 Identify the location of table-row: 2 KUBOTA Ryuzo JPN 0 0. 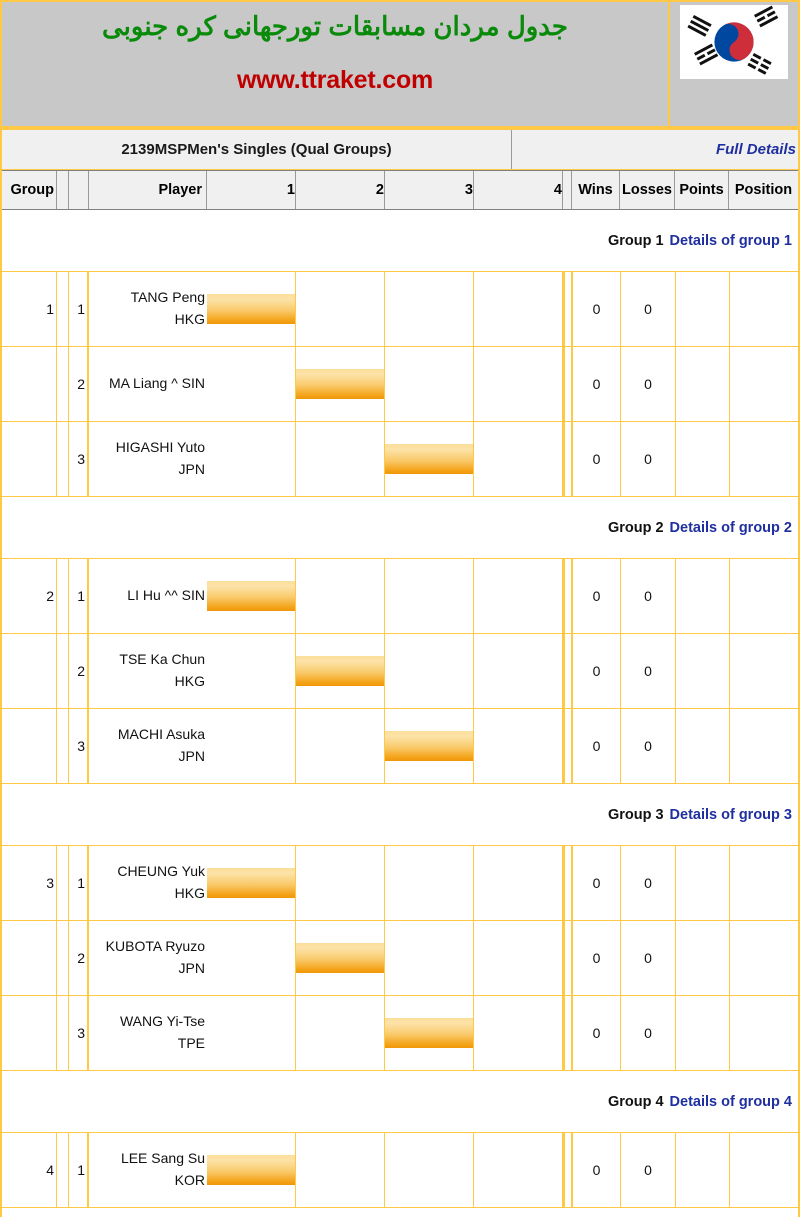
(400, 958).